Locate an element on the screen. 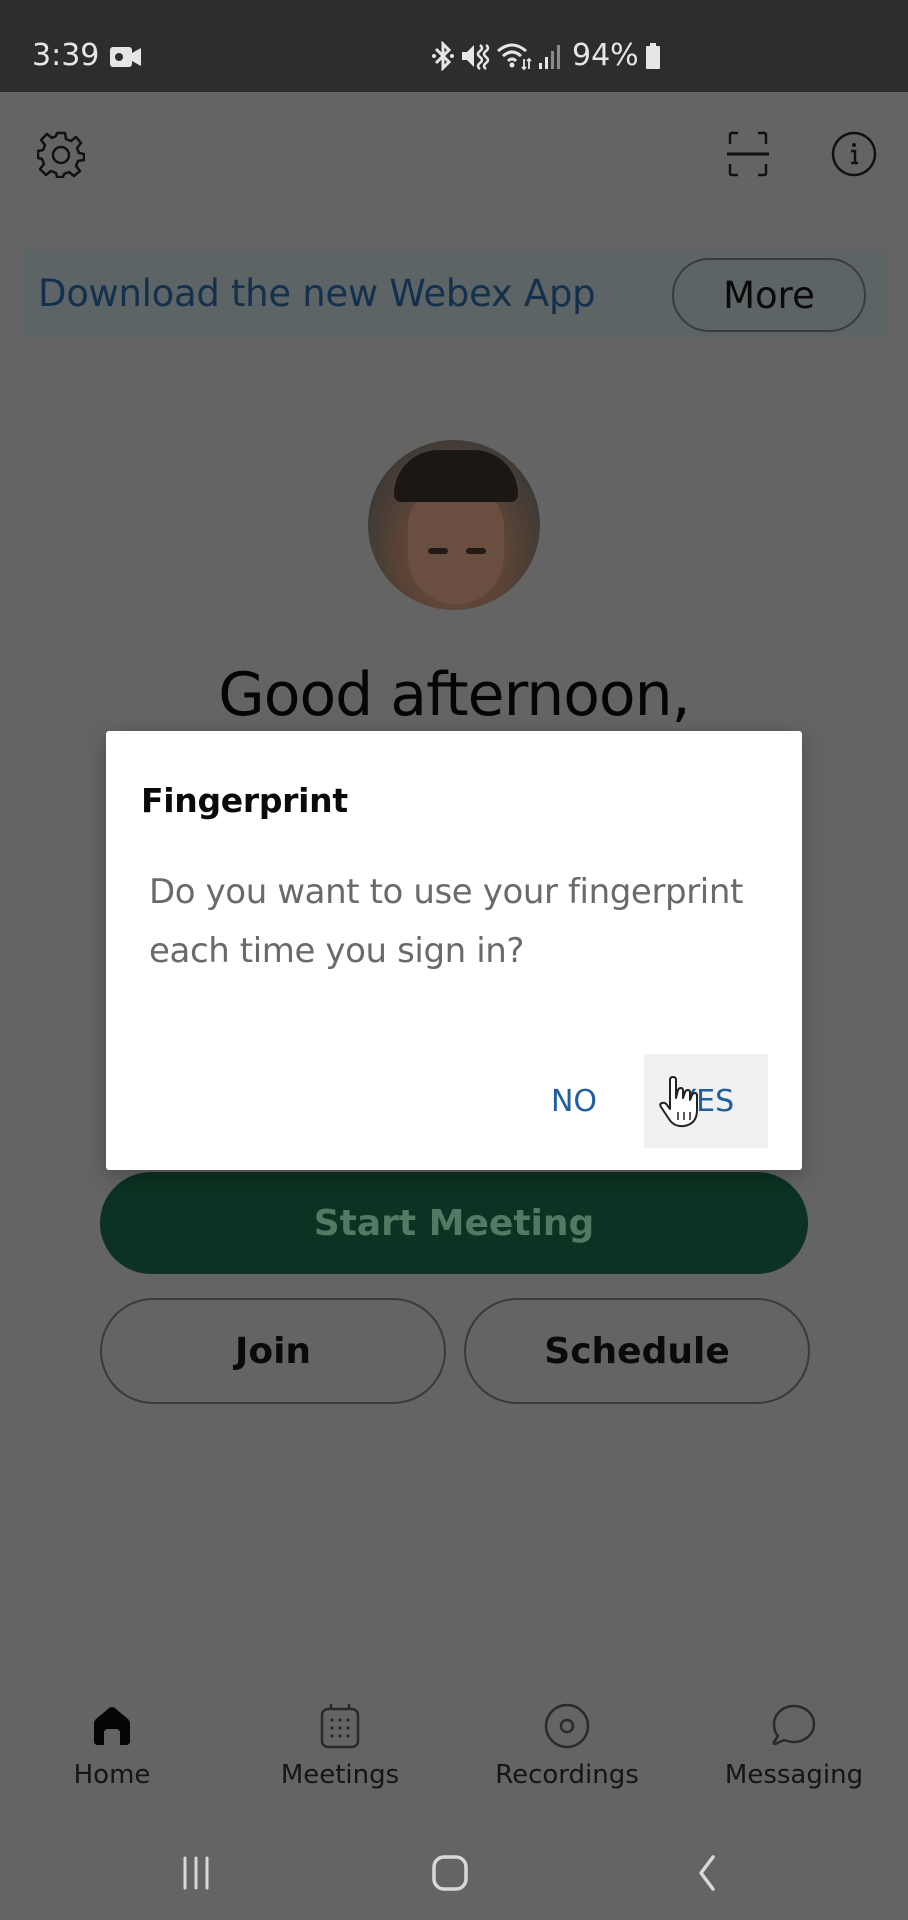 The width and height of the screenshot is (908, 1920). join-button: Join is located at coordinates (273, 1351).